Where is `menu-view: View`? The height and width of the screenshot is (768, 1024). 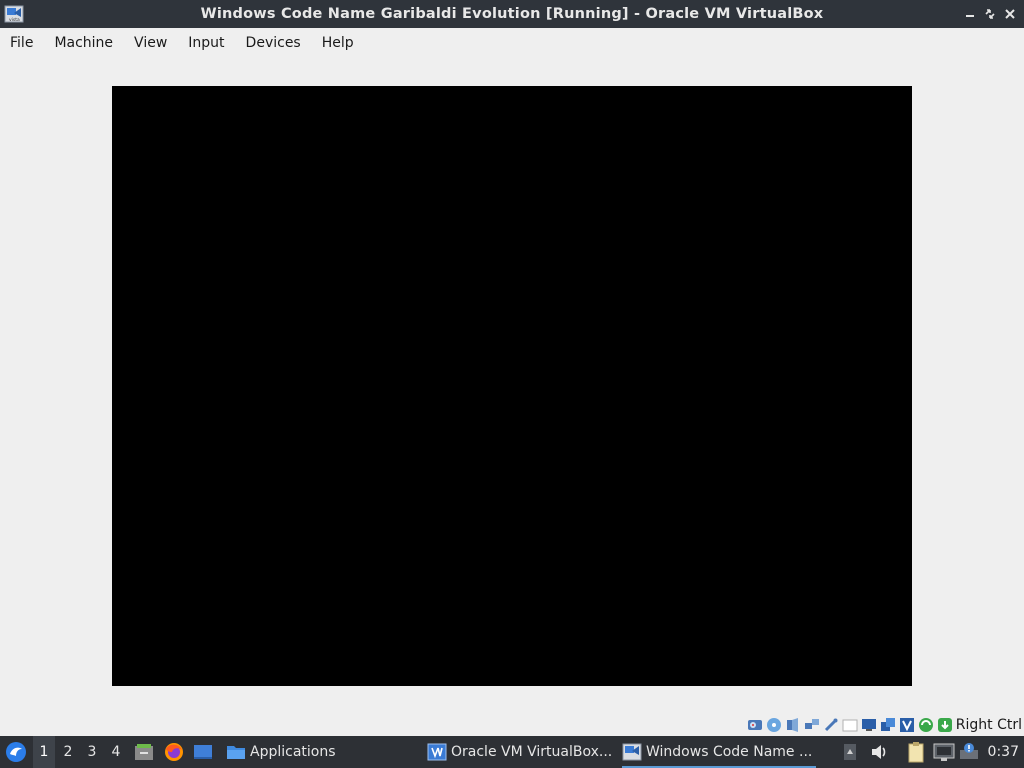
menu-view: View is located at coordinates (151, 43).